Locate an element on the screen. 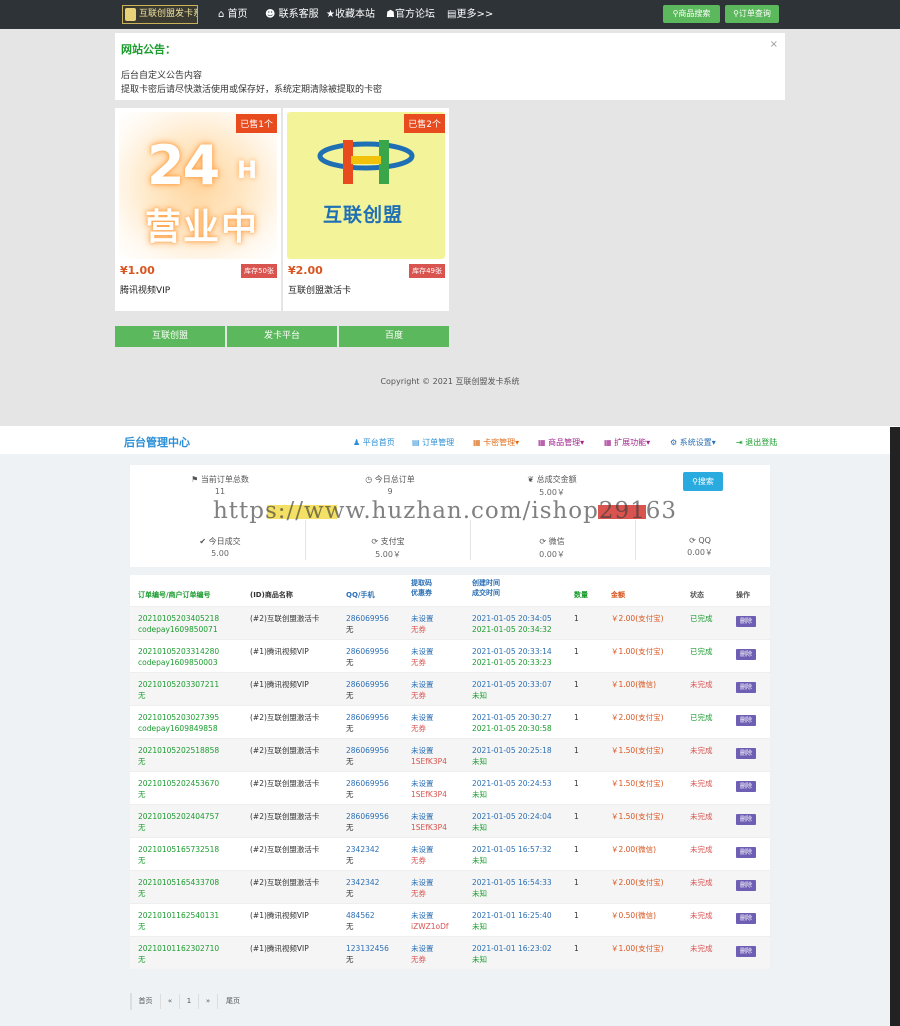 Image resolution: width=900 pixels, height=1026 pixels. page-prev: « is located at coordinates (170, 1001).